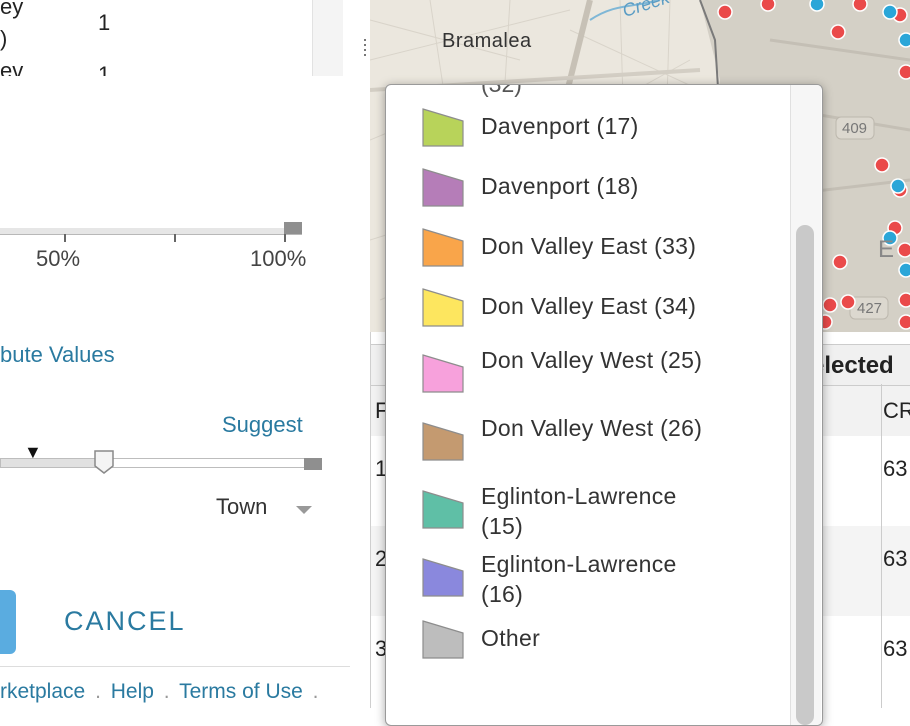 This screenshot has width=910, height=726. I want to click on column-header-cr: CR, so click(896, 411).